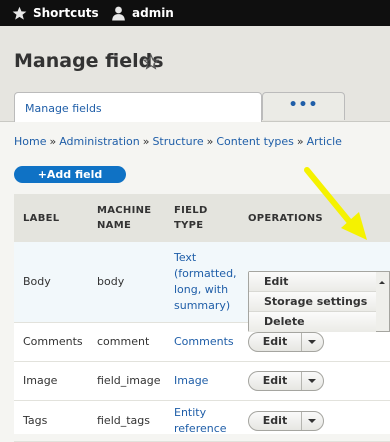 The height and width of the screenshot is (442, 390). Describe the element at coordinates (255, 141) in the screenshot. I see `breadcrumb-content-types: Content types` at that location.